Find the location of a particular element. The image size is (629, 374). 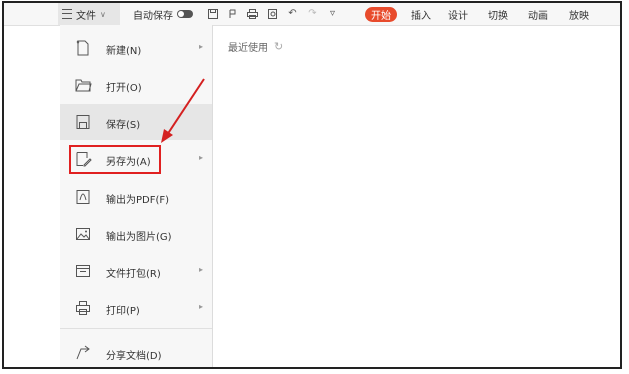

menu-item-share: 分享文档(D) is located at coordinates (136, 351).